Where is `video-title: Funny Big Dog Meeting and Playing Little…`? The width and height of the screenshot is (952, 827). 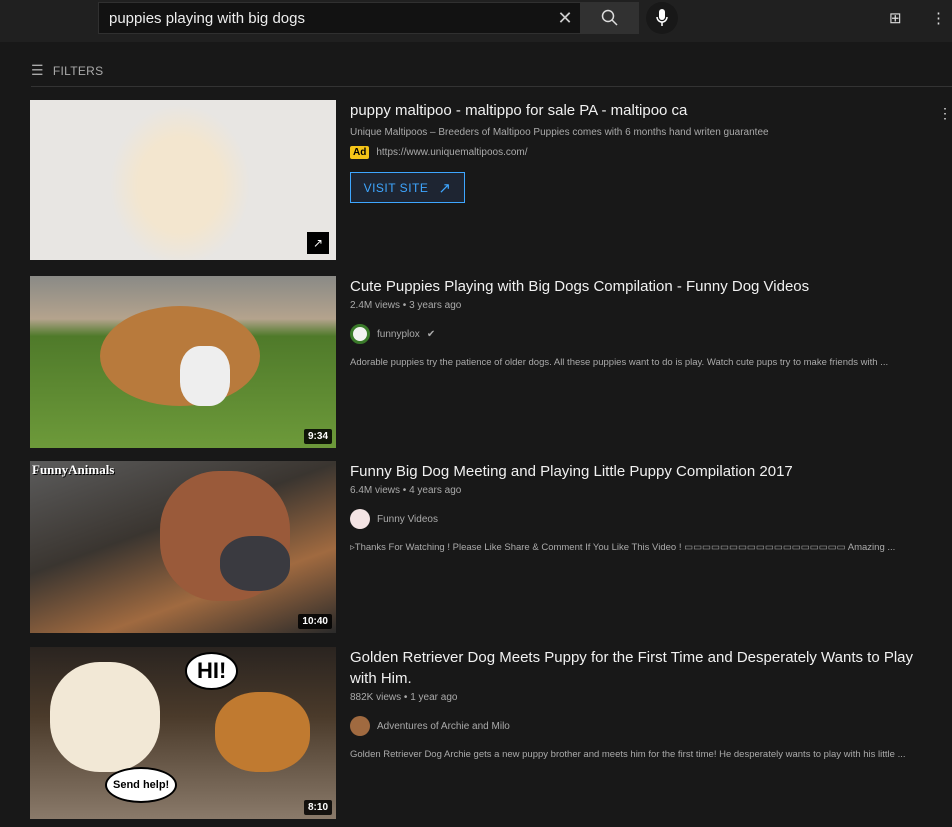
video-title: Funny Big Dog Meeting and Playing Little… is located at coordinates (645, 471).